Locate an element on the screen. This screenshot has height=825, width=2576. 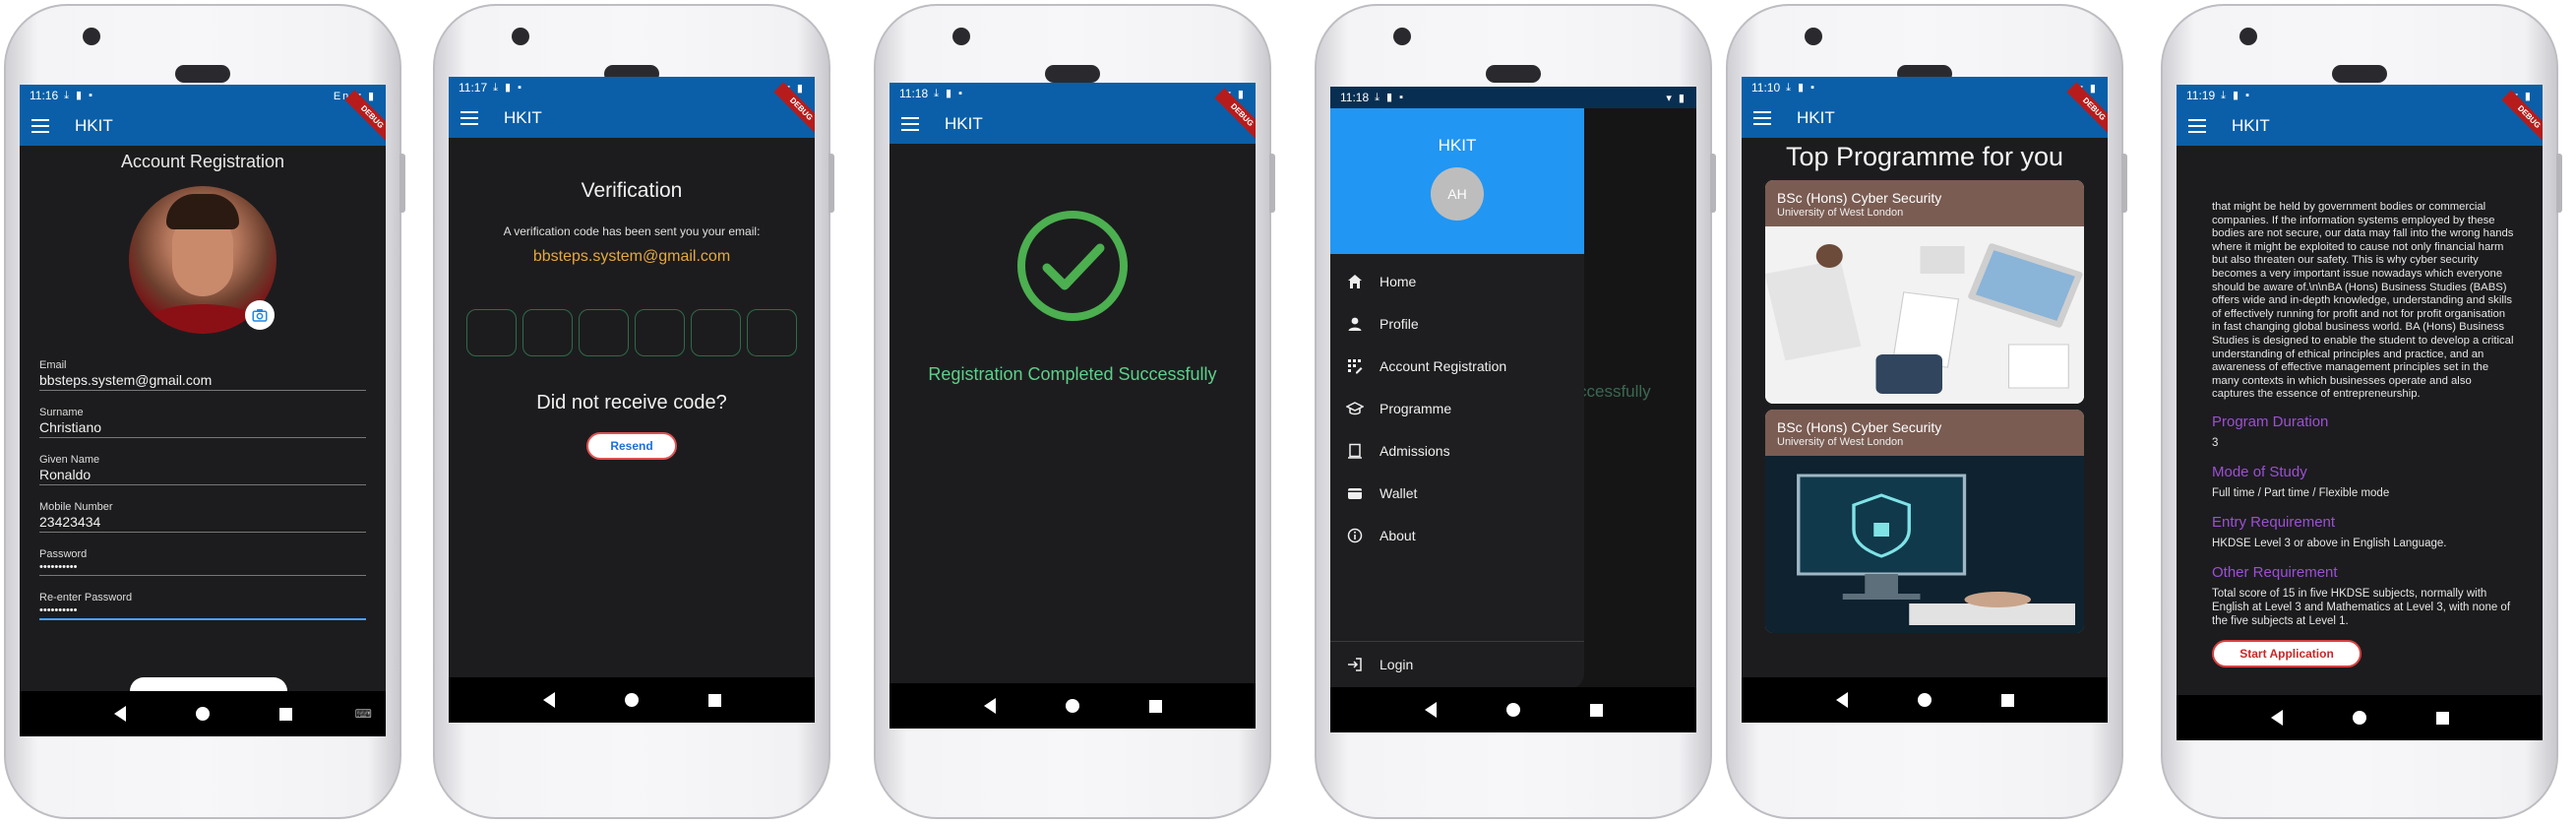
field-label: Re-enter Password is located at coordinates (86, 597).